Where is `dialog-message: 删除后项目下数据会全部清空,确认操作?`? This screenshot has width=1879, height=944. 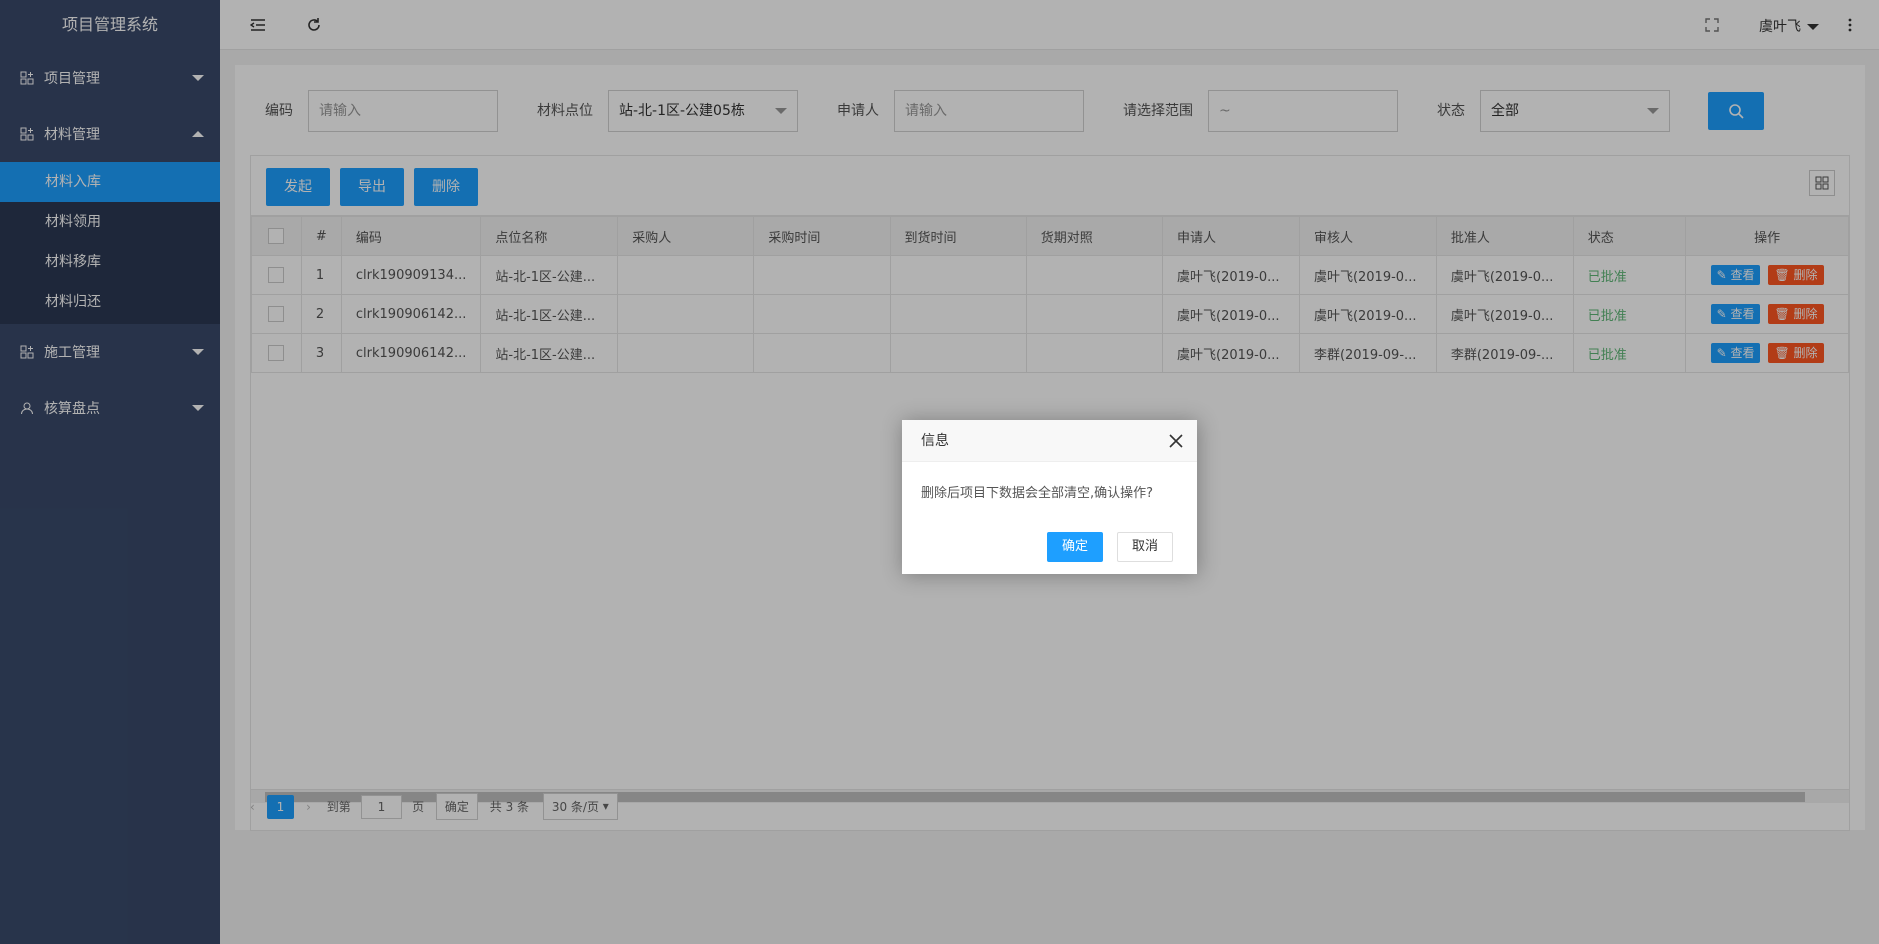
dialog-message: 删除后项目下数据会全部清空,确认操作? is located at coordinates (1037, 493).